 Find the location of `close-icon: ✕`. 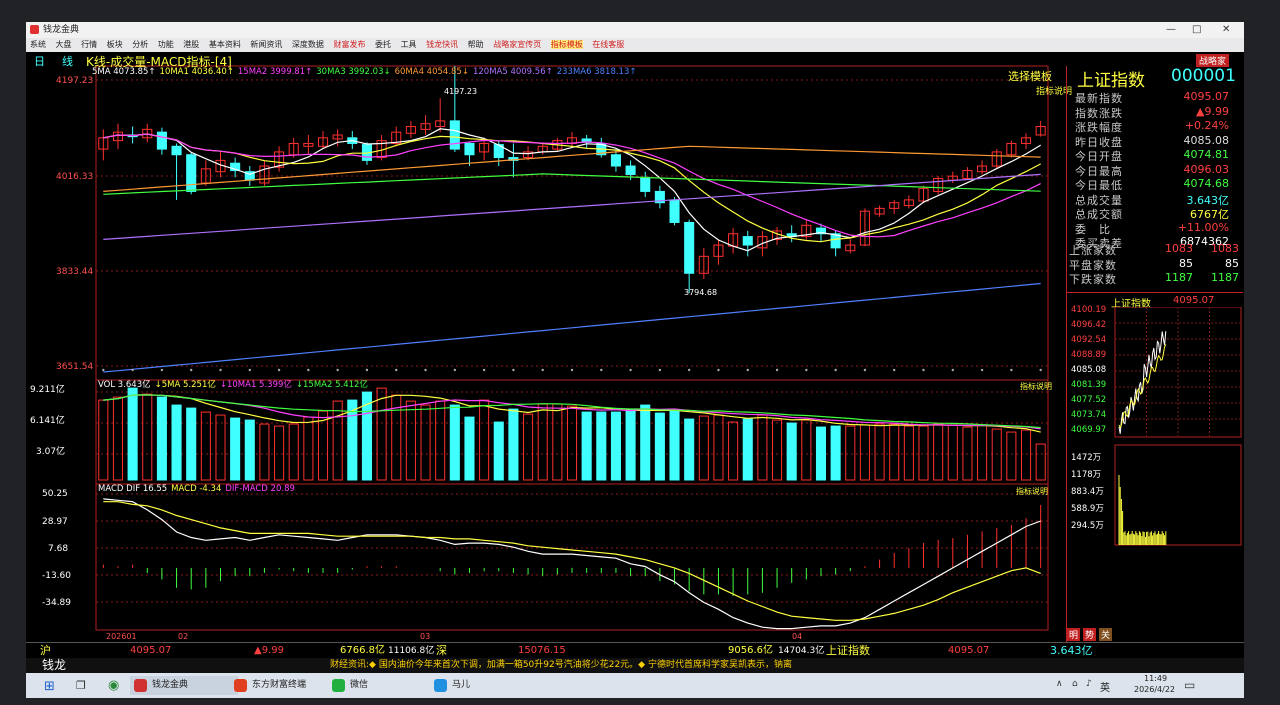

close-icon: ✕ is located at coordinates (1226, 30).